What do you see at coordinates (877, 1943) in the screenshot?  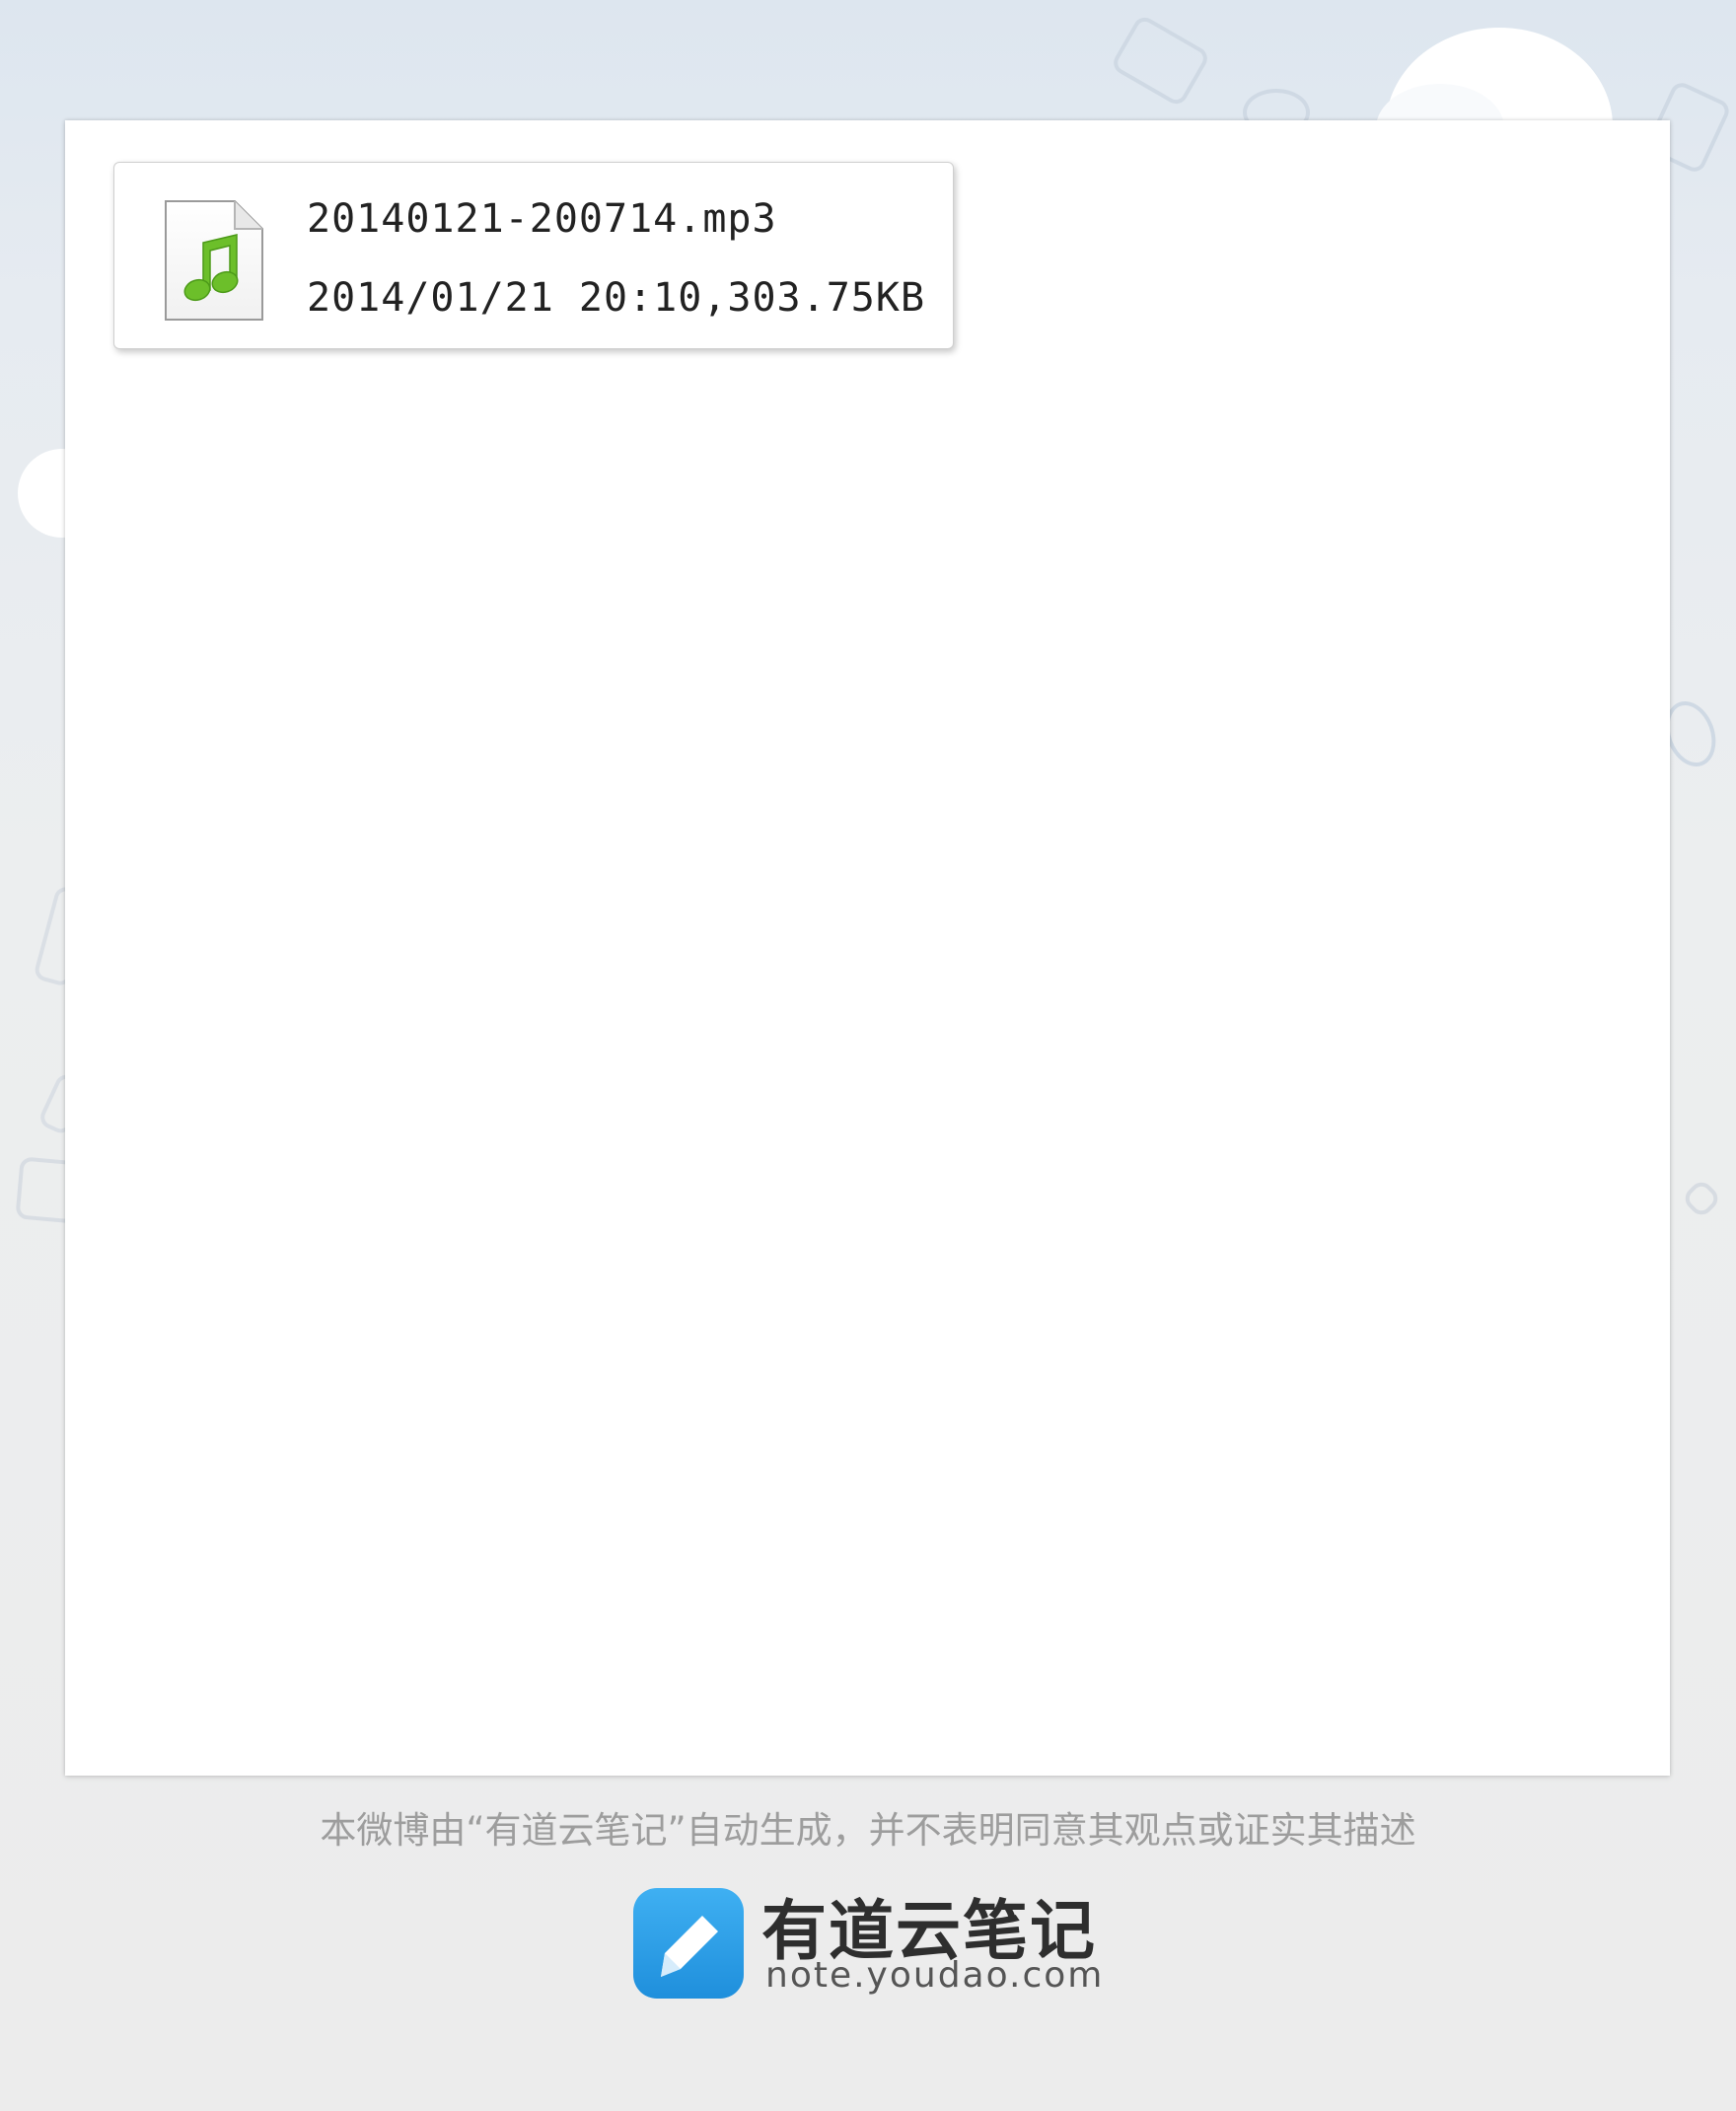 I see `youdao-note-brand-link: 有道云笔记 note.youdao.com` at bounding box center [877, 1943].